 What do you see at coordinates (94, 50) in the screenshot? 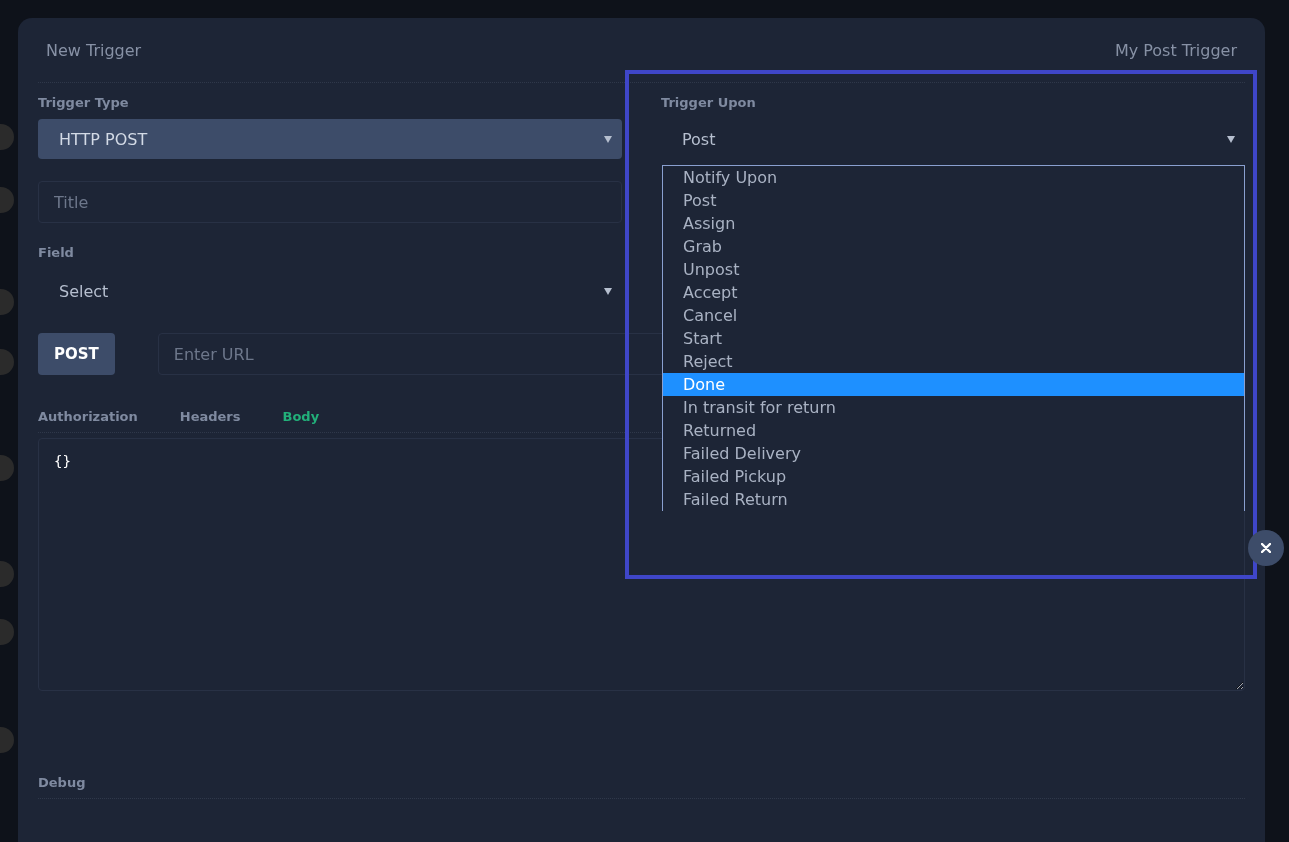
I see `modal-title: New Trigger` at bounding box center [94, 50].